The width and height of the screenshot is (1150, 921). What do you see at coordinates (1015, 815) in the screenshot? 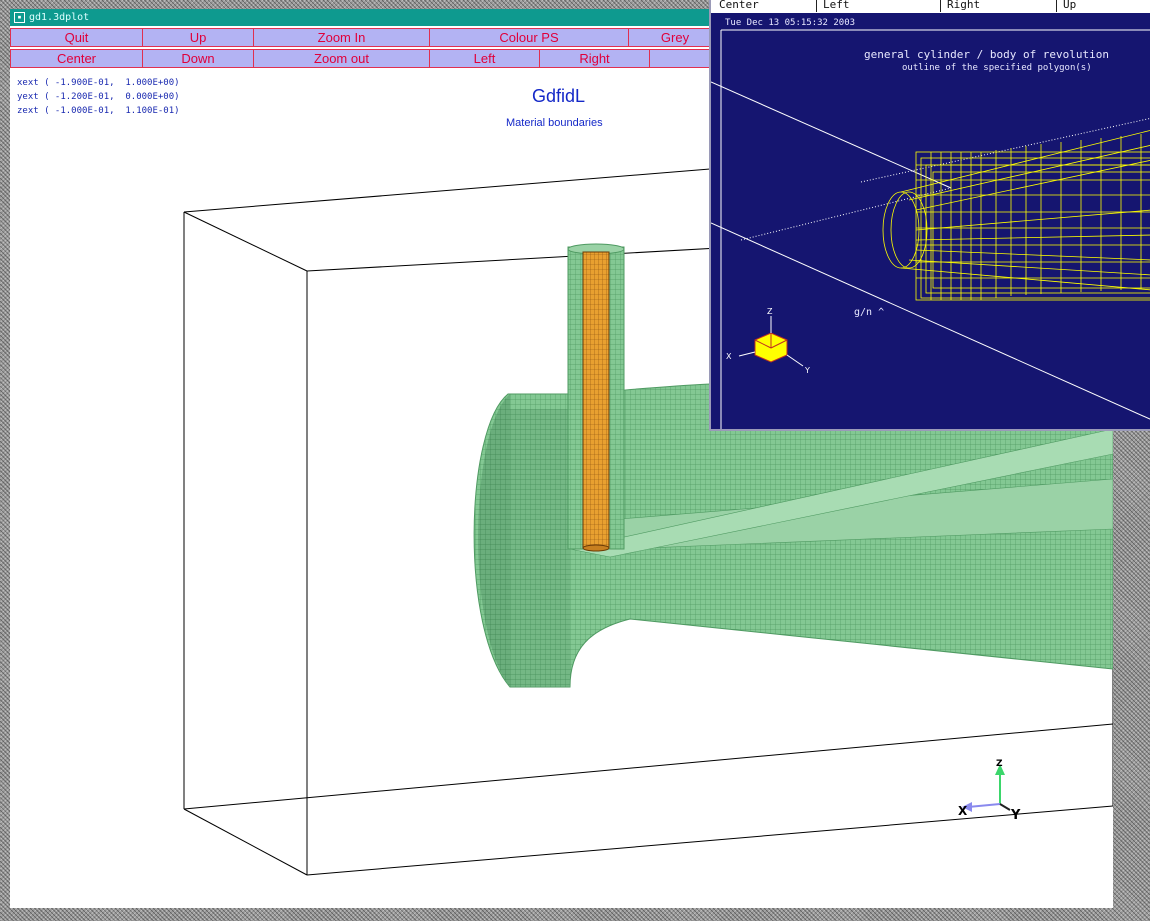
I see `y-axis-label: Y` at bounding box center [1015, 815].